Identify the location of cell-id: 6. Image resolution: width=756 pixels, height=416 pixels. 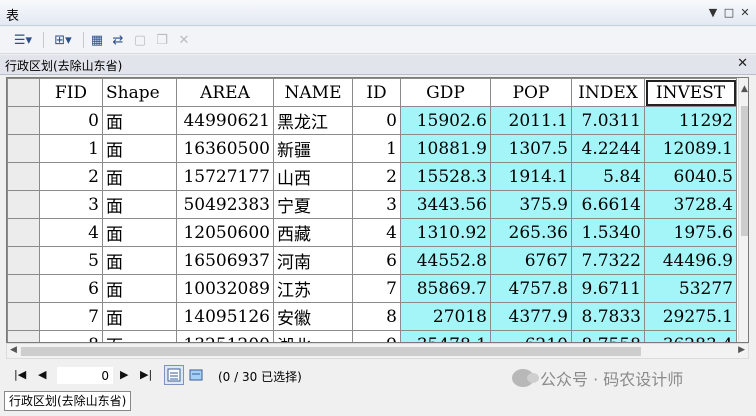
(376, 260).